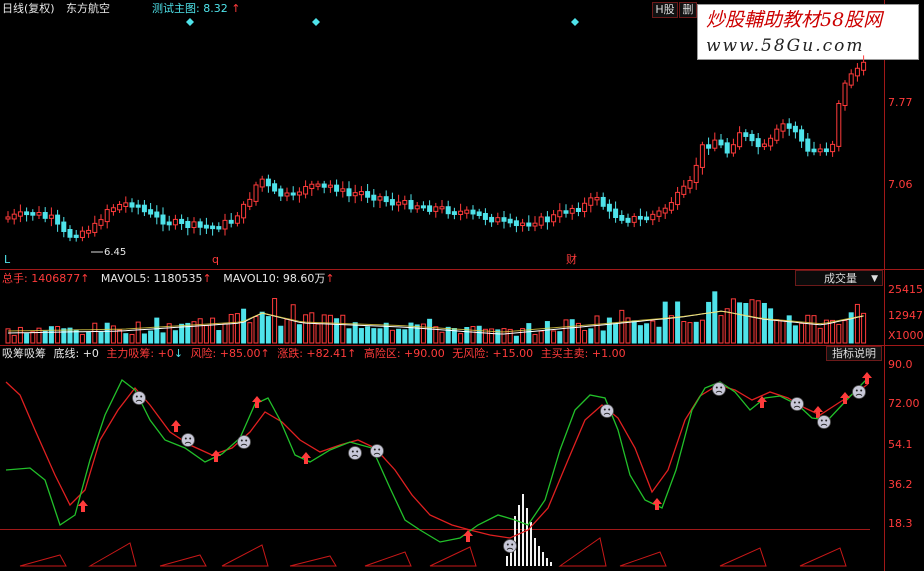 The image size is (924, 571). Describe the element at coordinates (433, 552) in the screenshot. I see `bottom-spikes` at that location.